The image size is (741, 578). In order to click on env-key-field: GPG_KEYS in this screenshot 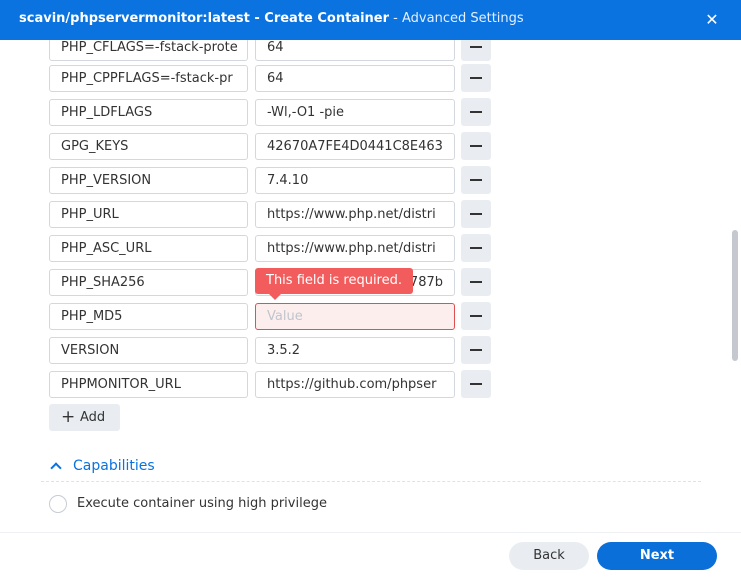, I will do `click(148, 146)`.